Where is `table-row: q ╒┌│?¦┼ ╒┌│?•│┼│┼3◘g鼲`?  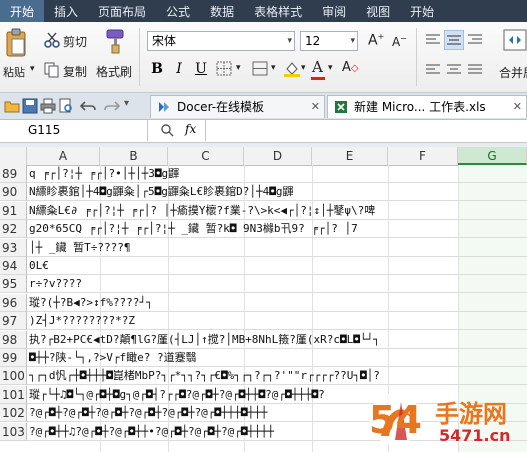
table-row: q ╒┌│?¦┼ ╒┌│?•│┼│┼3◘g鼲 is located at coordinates (277, 174).